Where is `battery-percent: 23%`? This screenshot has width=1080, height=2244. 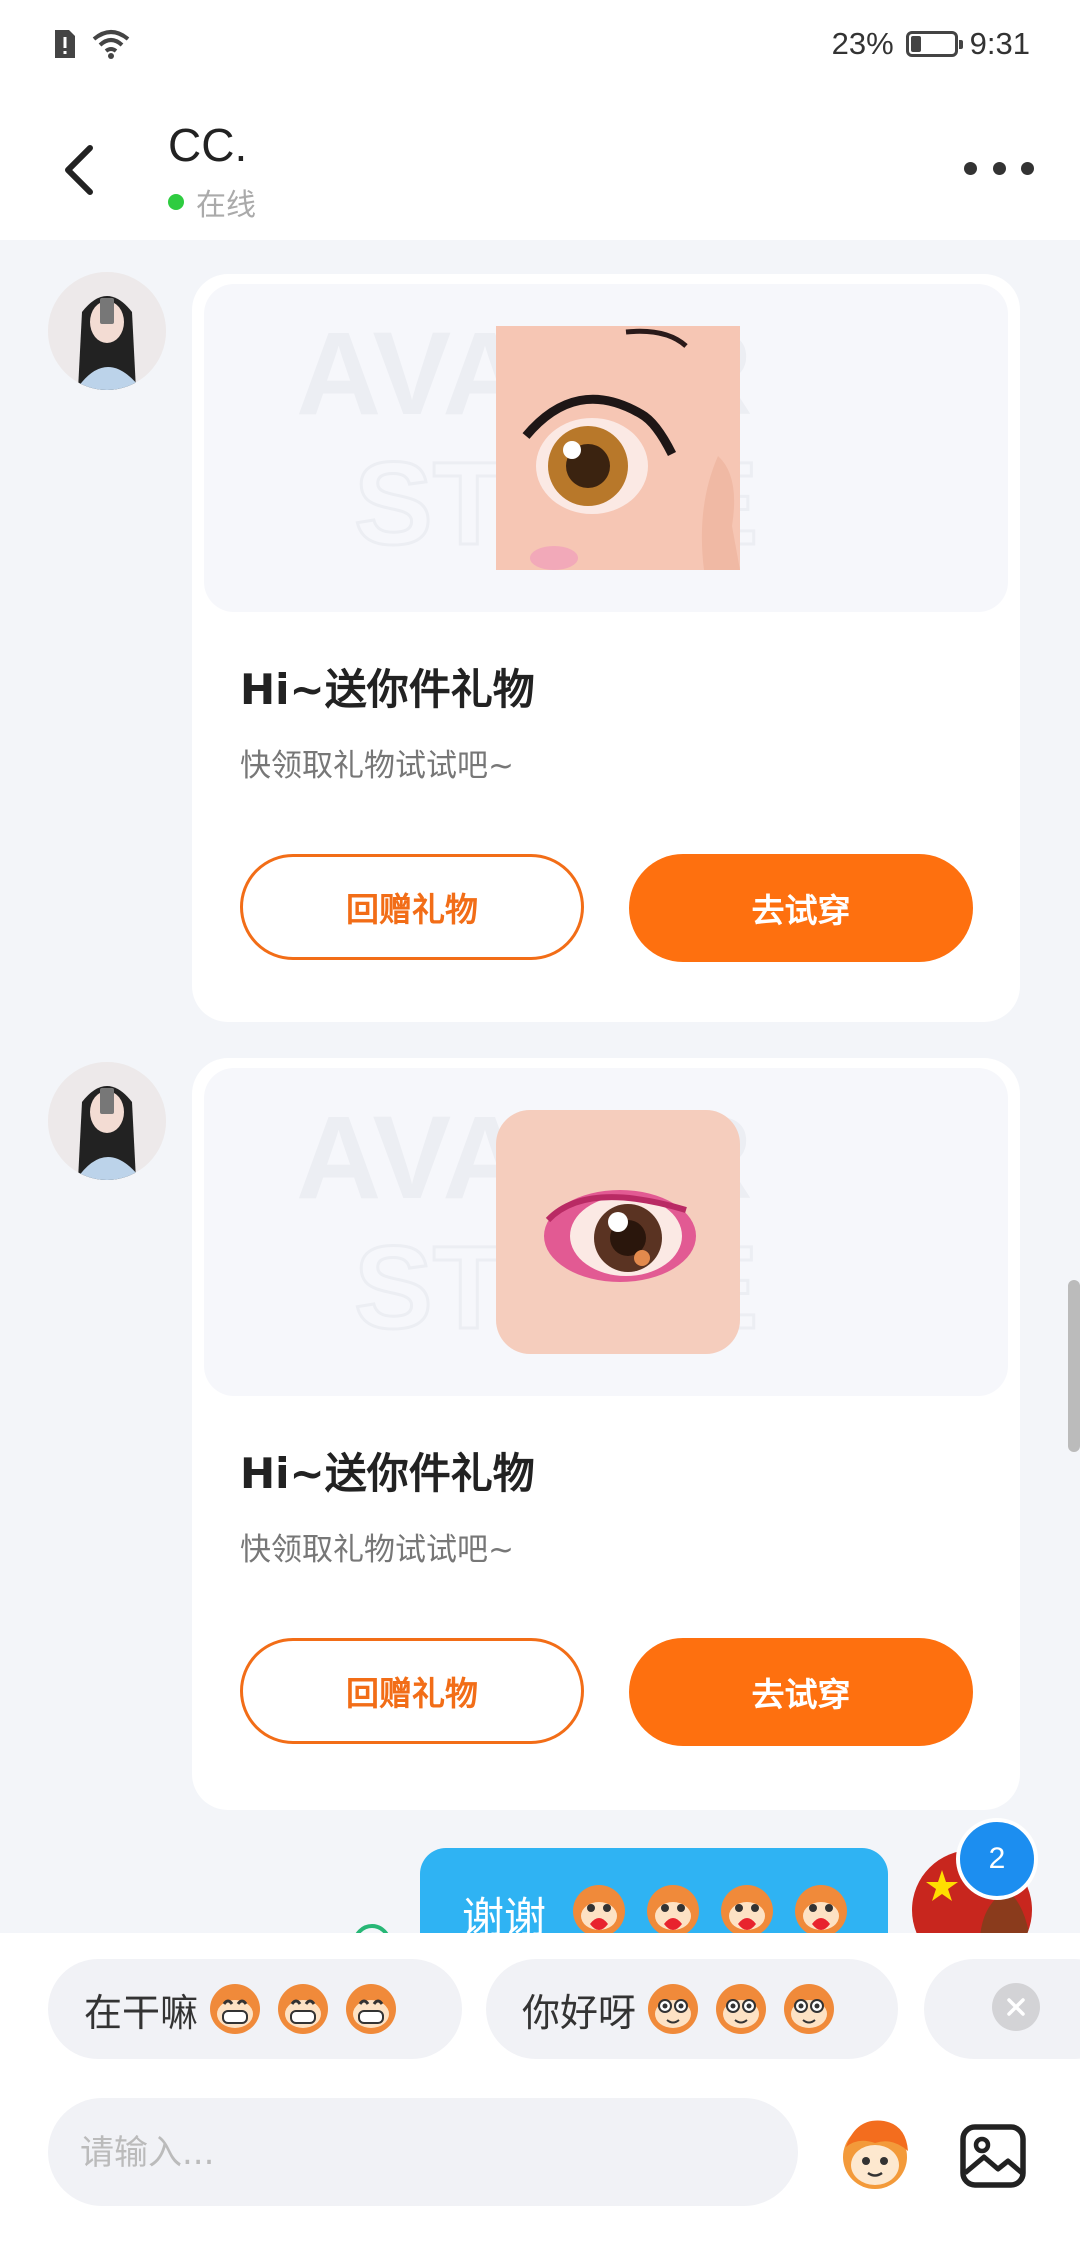 battery-percent: 23% is located at coordinates (862, 43).